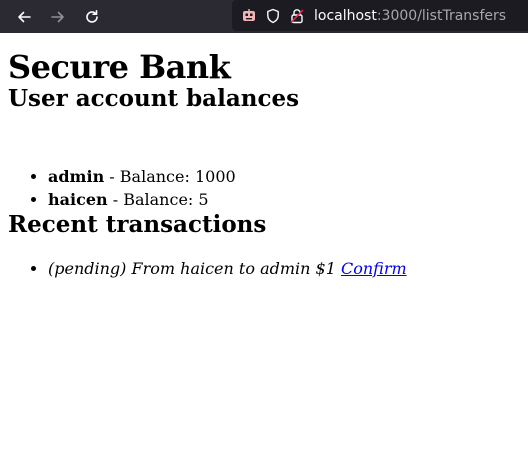 Image resolution: width=528 pixels, height=449 pixels. I want to click on confirm-link: Confirm, so click(374, 268).